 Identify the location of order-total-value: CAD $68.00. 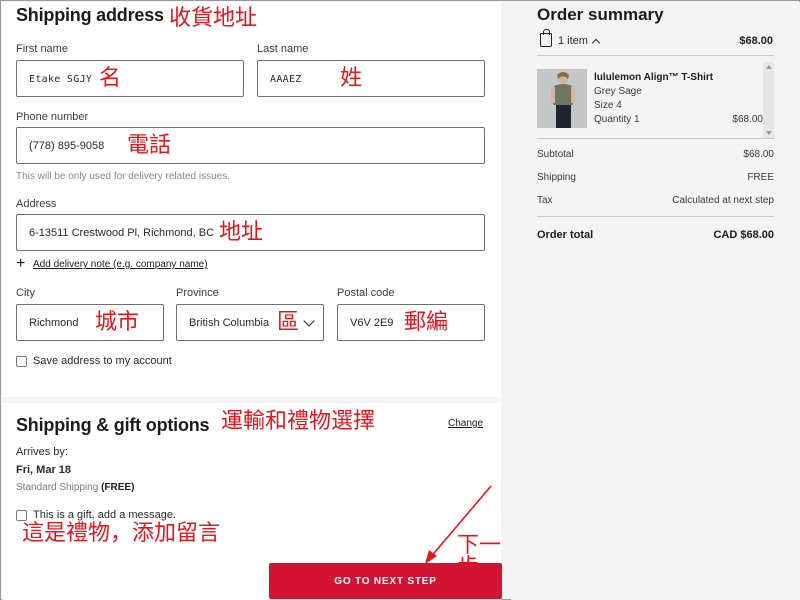
(743, 235).